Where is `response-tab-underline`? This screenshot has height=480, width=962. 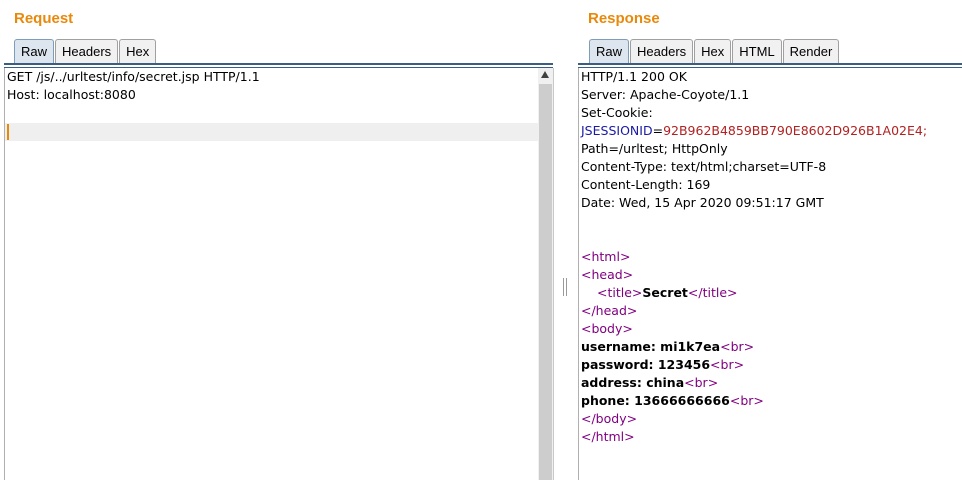 response-tab-underline is located at coordinates (770, 64).